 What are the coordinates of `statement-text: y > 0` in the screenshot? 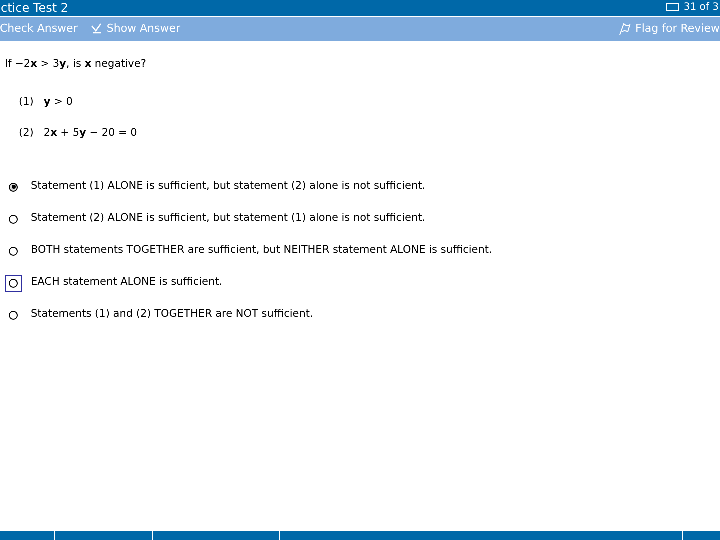 It's located at (58, 102).